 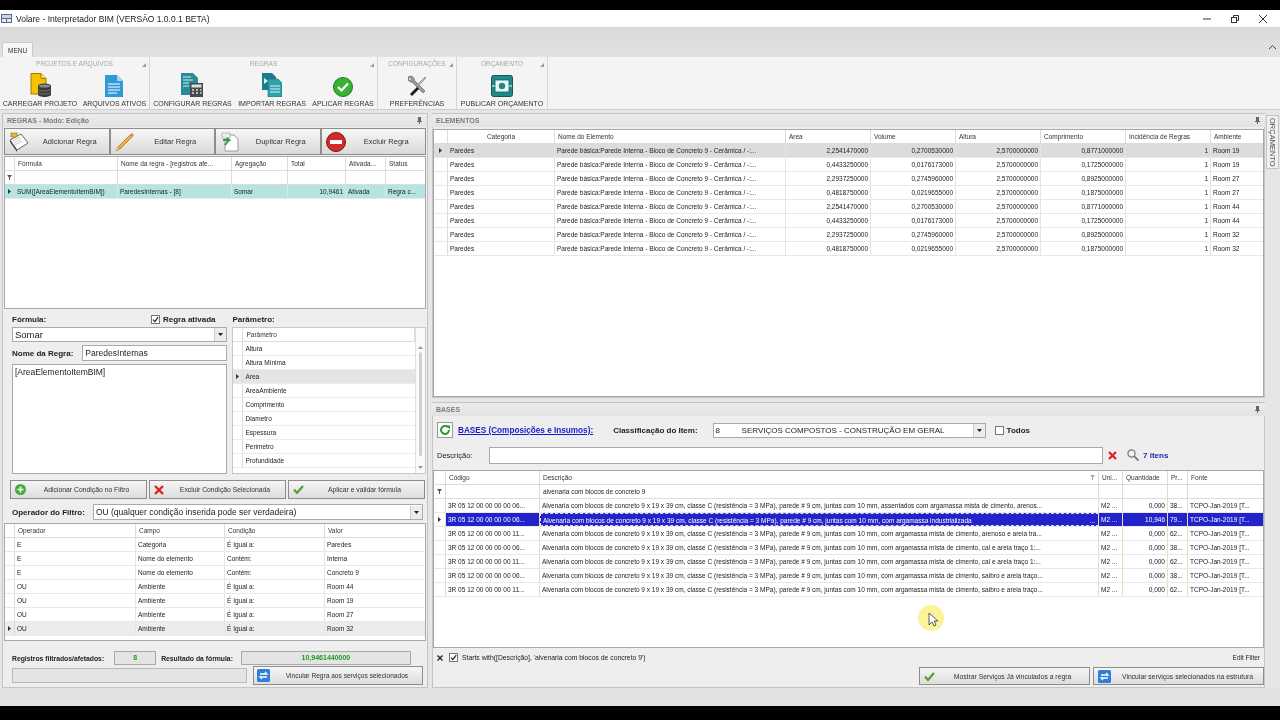 What do you see at coordinates (114, 86) in the screenshot?
I see `document-icon` at bounding box center [114, 86].